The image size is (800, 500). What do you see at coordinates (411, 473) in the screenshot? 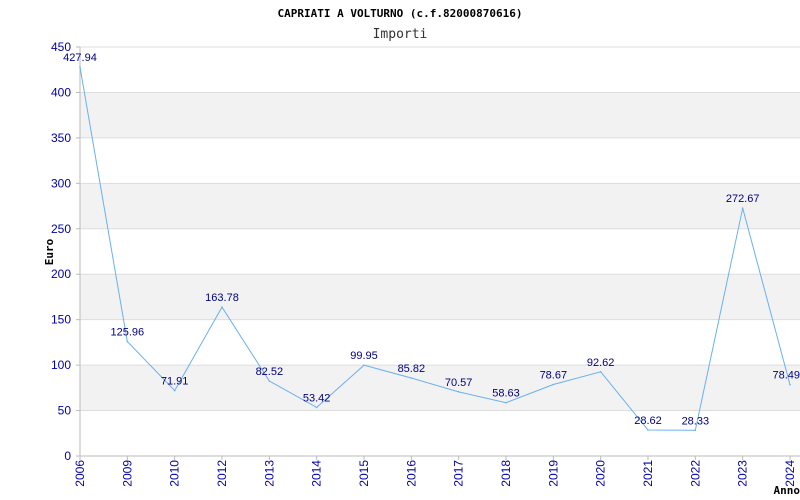
I see `x-tick-label: 2016` at bounding box center [411, 473].